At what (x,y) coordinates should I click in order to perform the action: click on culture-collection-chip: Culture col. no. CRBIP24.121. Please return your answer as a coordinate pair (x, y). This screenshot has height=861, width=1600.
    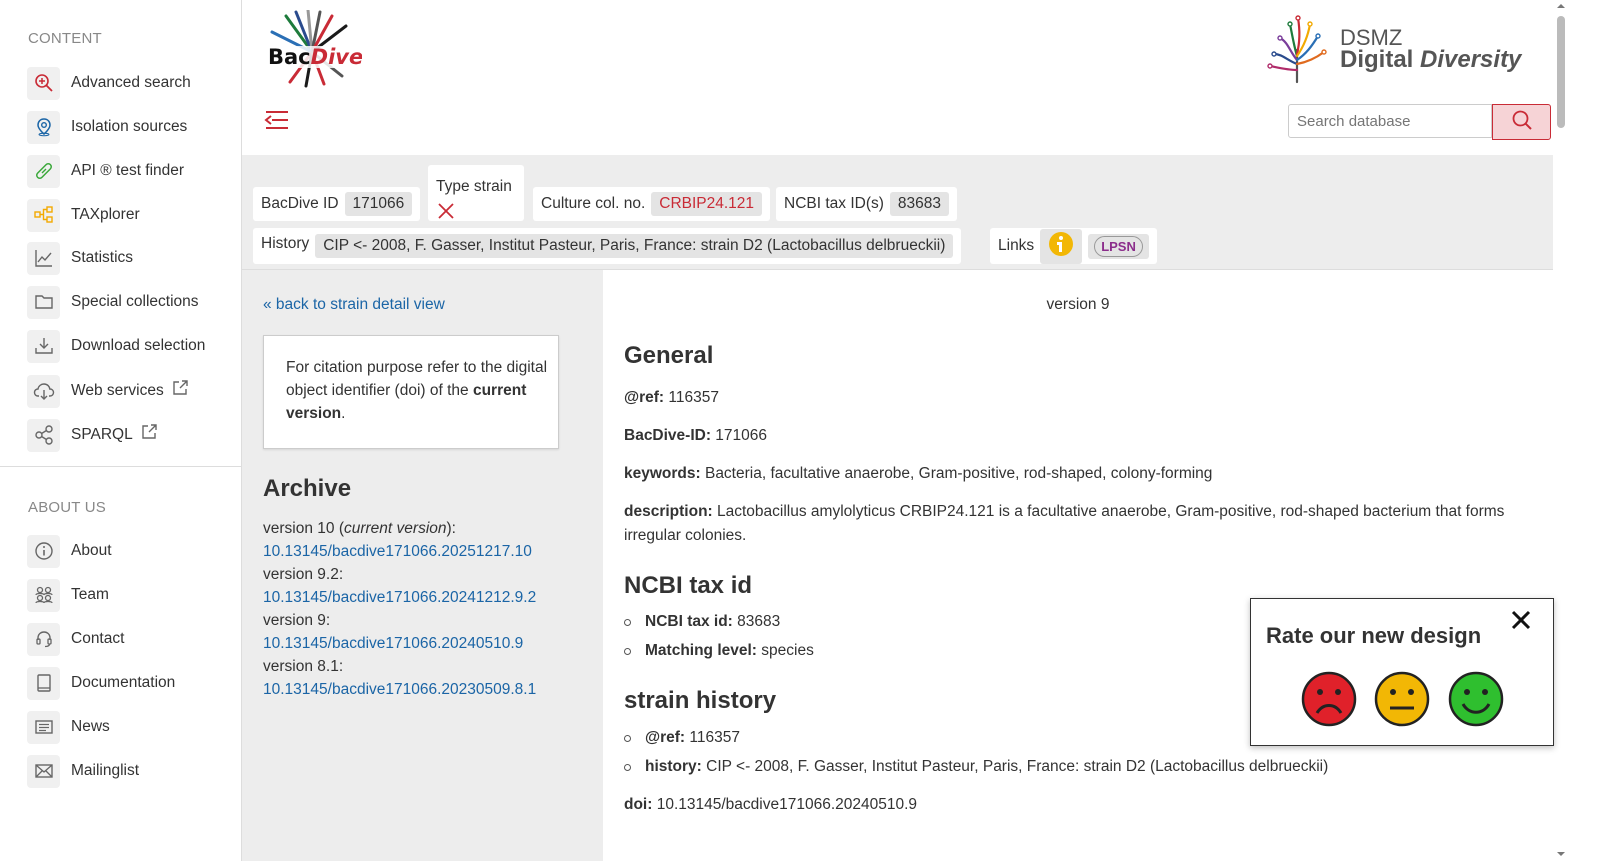
    Looking at the image, I should click on (652, 204).